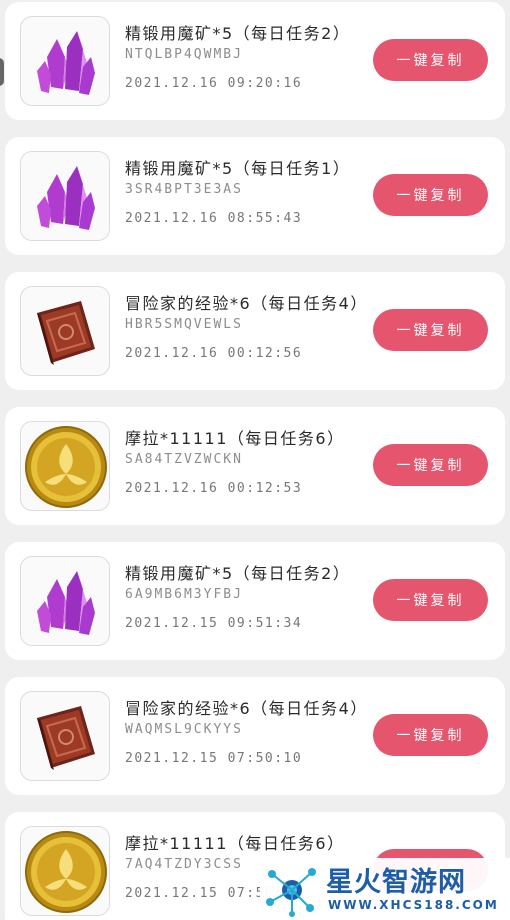 Image resolution: width=510 pixels, height=920 pixels. What do you see at coordinates (184, 864) in the screenshot?
I see `gift-code: 7AQ4TZDY3CSS` at bounding box center [184, 864].